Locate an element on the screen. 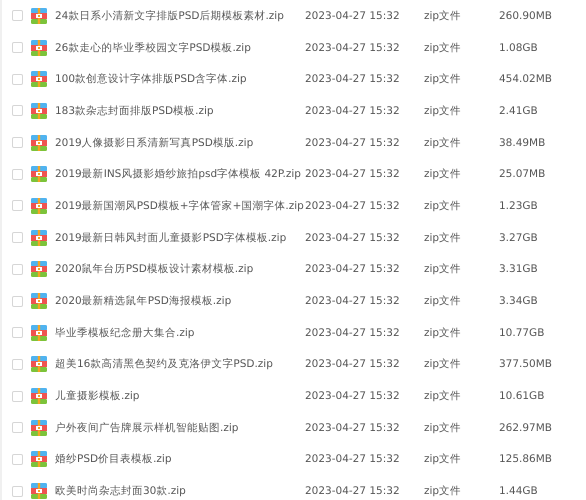 The height and width of the screenshot is (500, 586). file-size: 10.61GB is located at coordinates (521, 396).